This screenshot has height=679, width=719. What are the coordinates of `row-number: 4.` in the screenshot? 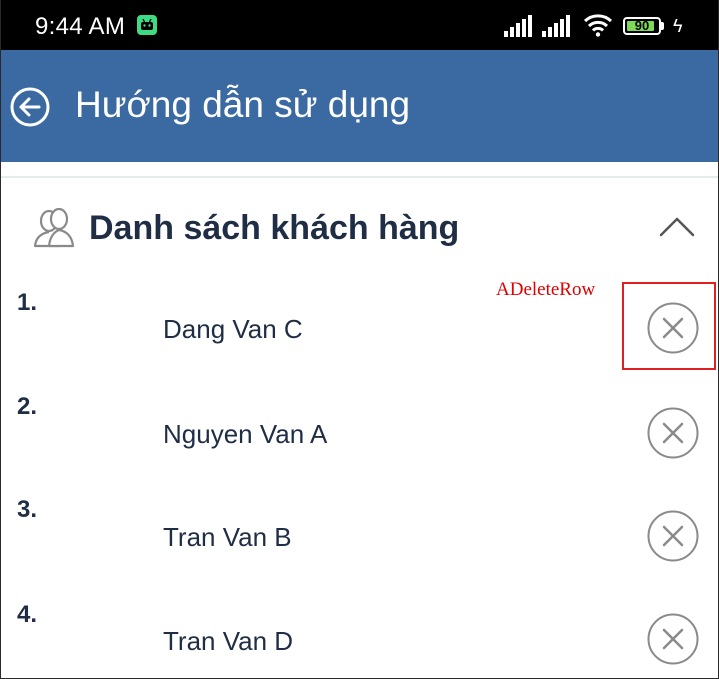 It's located at (27, 614).